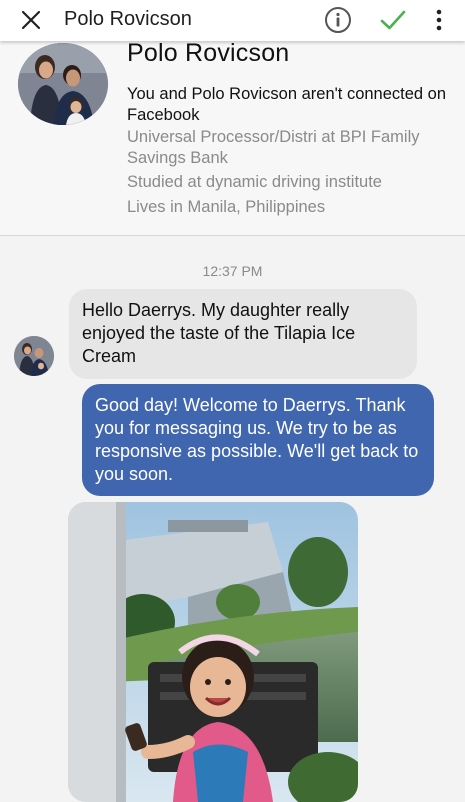 This screenshot has width=465, height=802. What do you see at coordinates (338, 20) in the screenshot?
I see `info-icon` at bounding box center [338, 20].